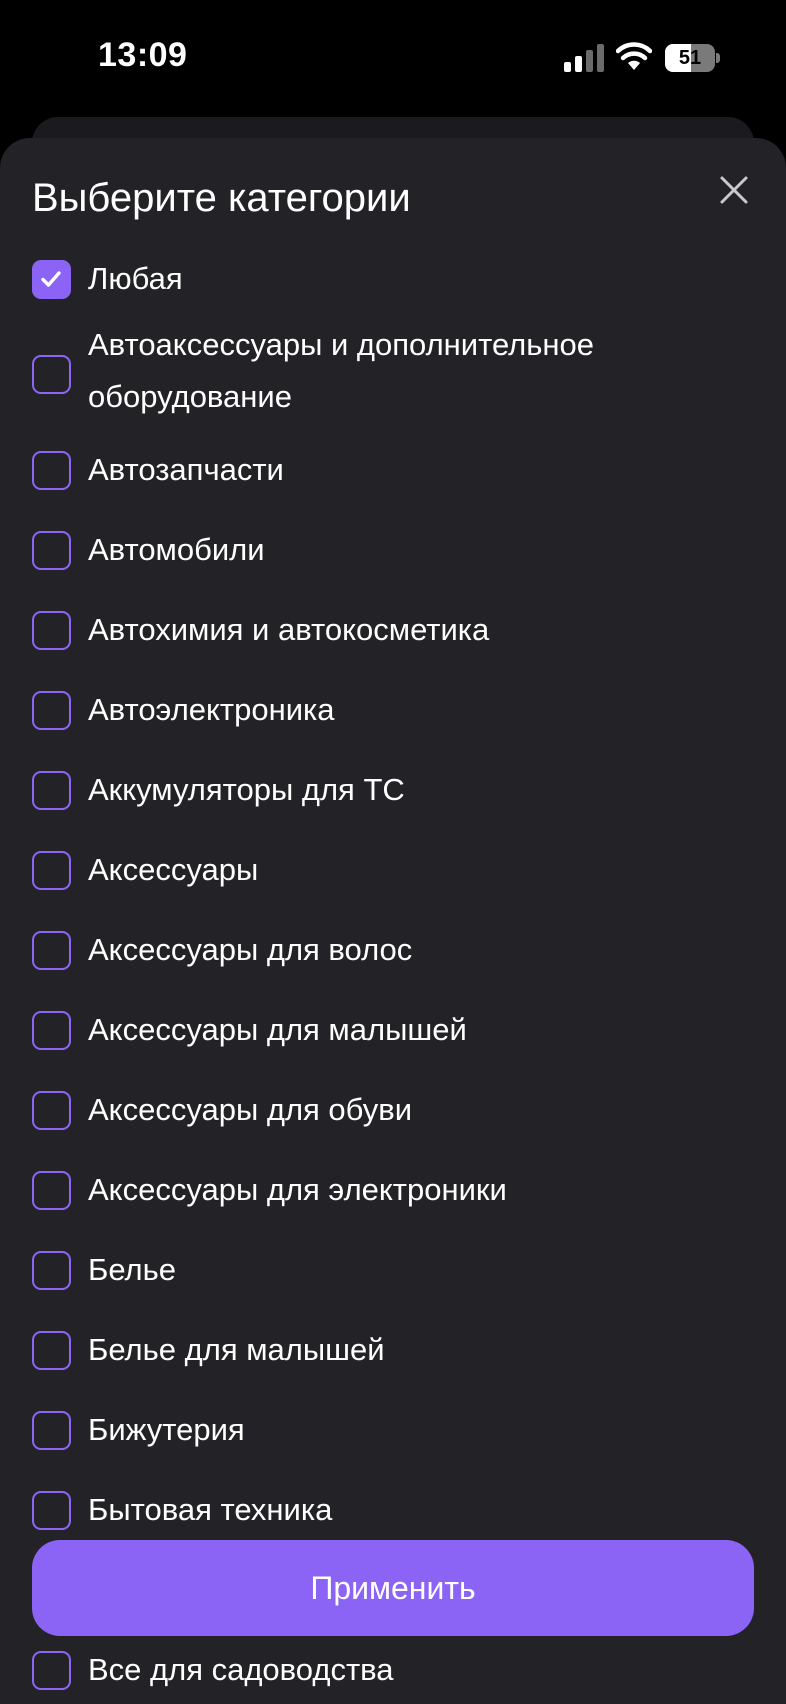 The image size is (786, 1704). I want to click on category-item: Аксессуары для малышей, so click(393, 1030).